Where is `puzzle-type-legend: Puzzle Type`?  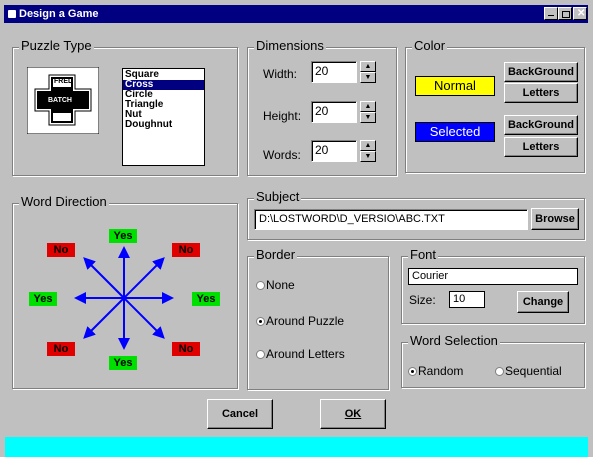 puzzle-type-legend: Puzzle Type is located at coordinates (56, 45).